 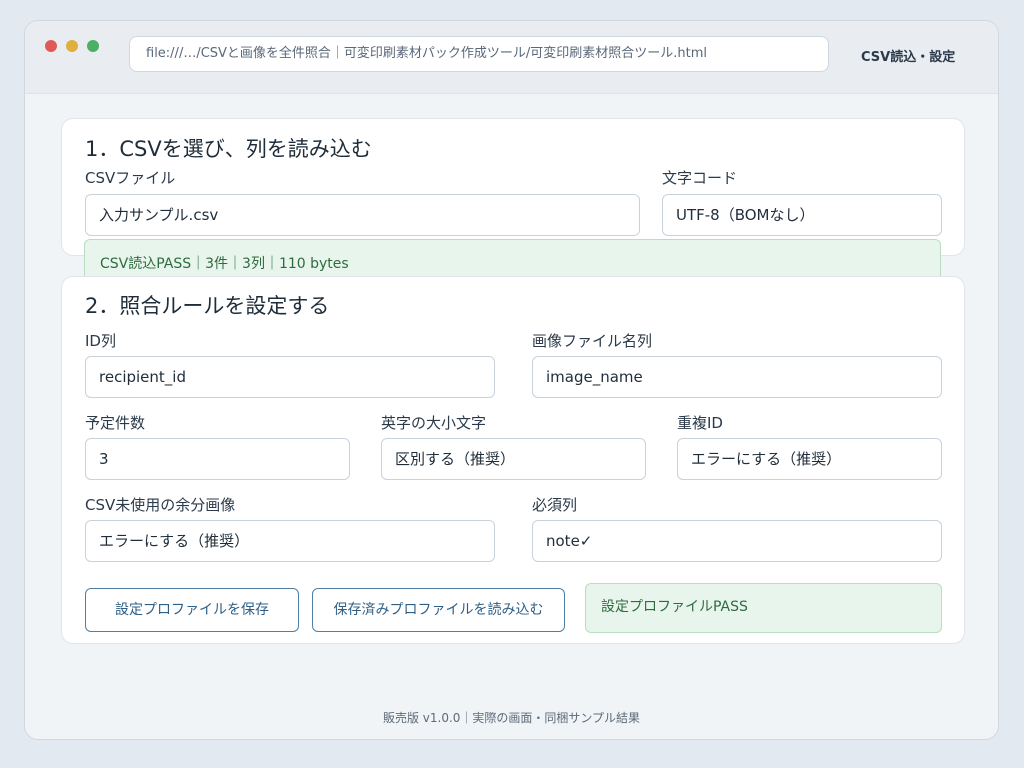 What do you see at coordinates (228, 149) in the screenshot?
I see `csv-section-title: 1．CSVを選び、列を読み込む` at bounding box center [228, 149].